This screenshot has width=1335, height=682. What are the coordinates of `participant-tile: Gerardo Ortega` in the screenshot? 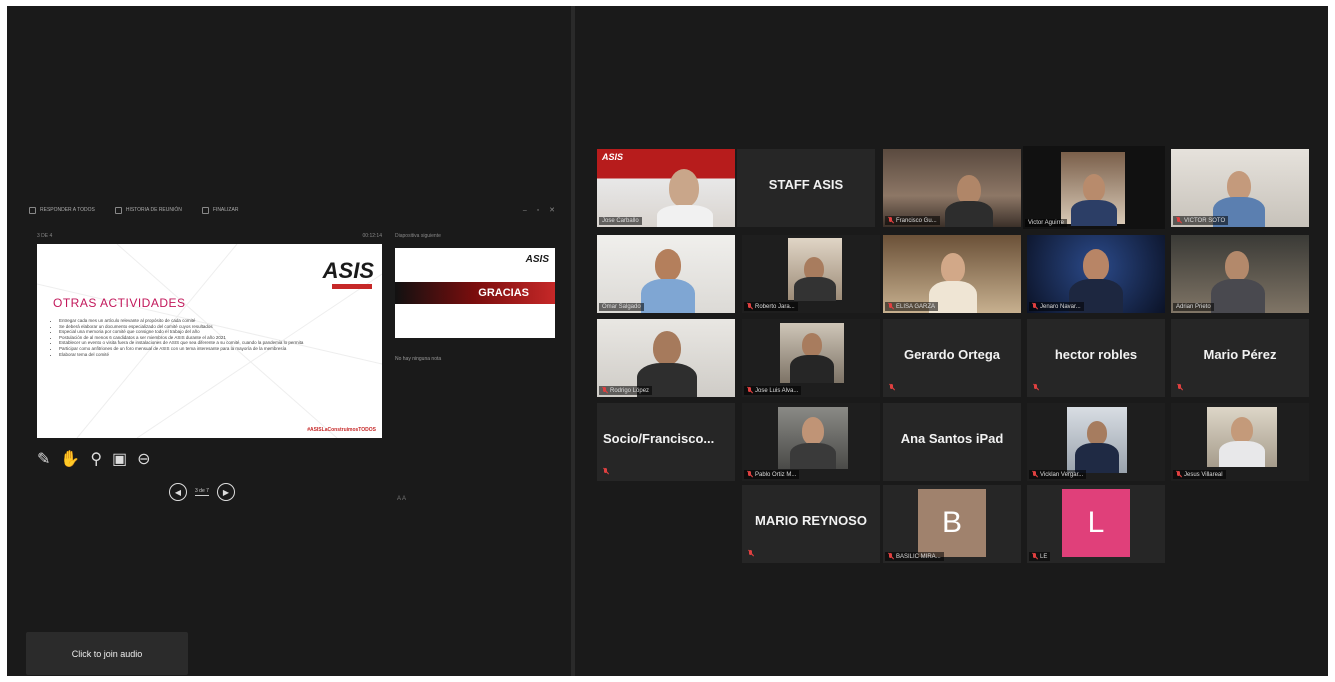 It's located at (952, 358).